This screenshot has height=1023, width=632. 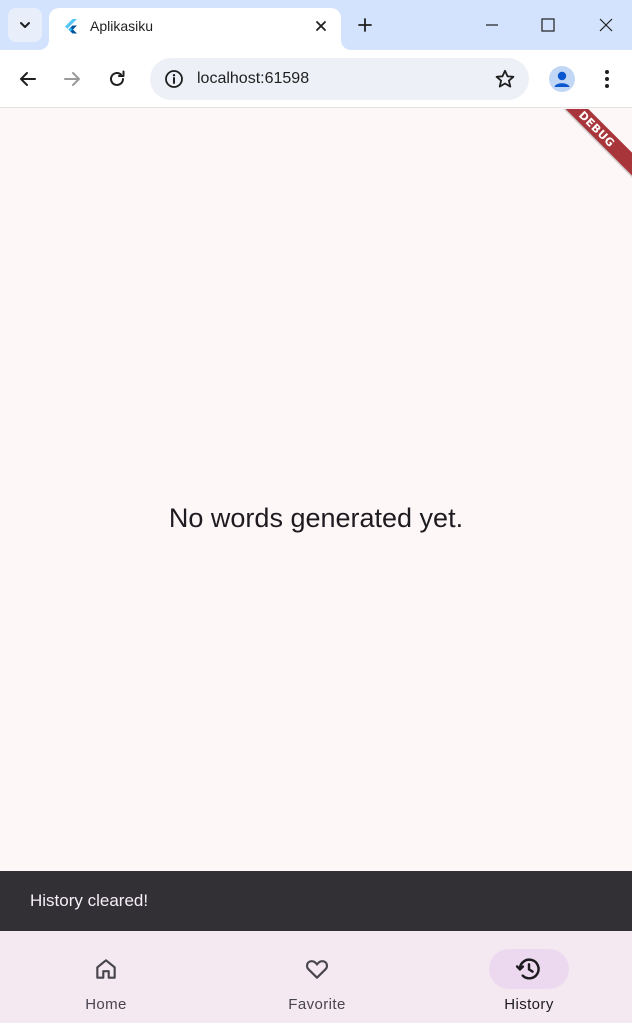 I want to click on maximize-button, so click(x=548, y=25).